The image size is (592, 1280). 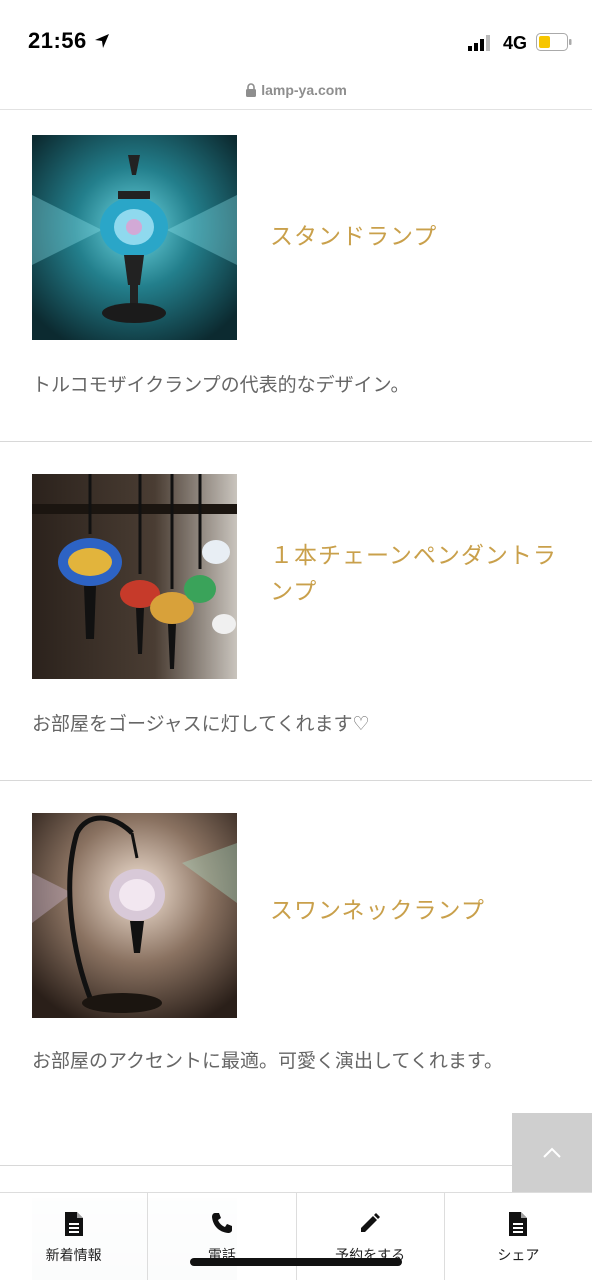 I want to click on signal-icon, so click(x=479, y=43).